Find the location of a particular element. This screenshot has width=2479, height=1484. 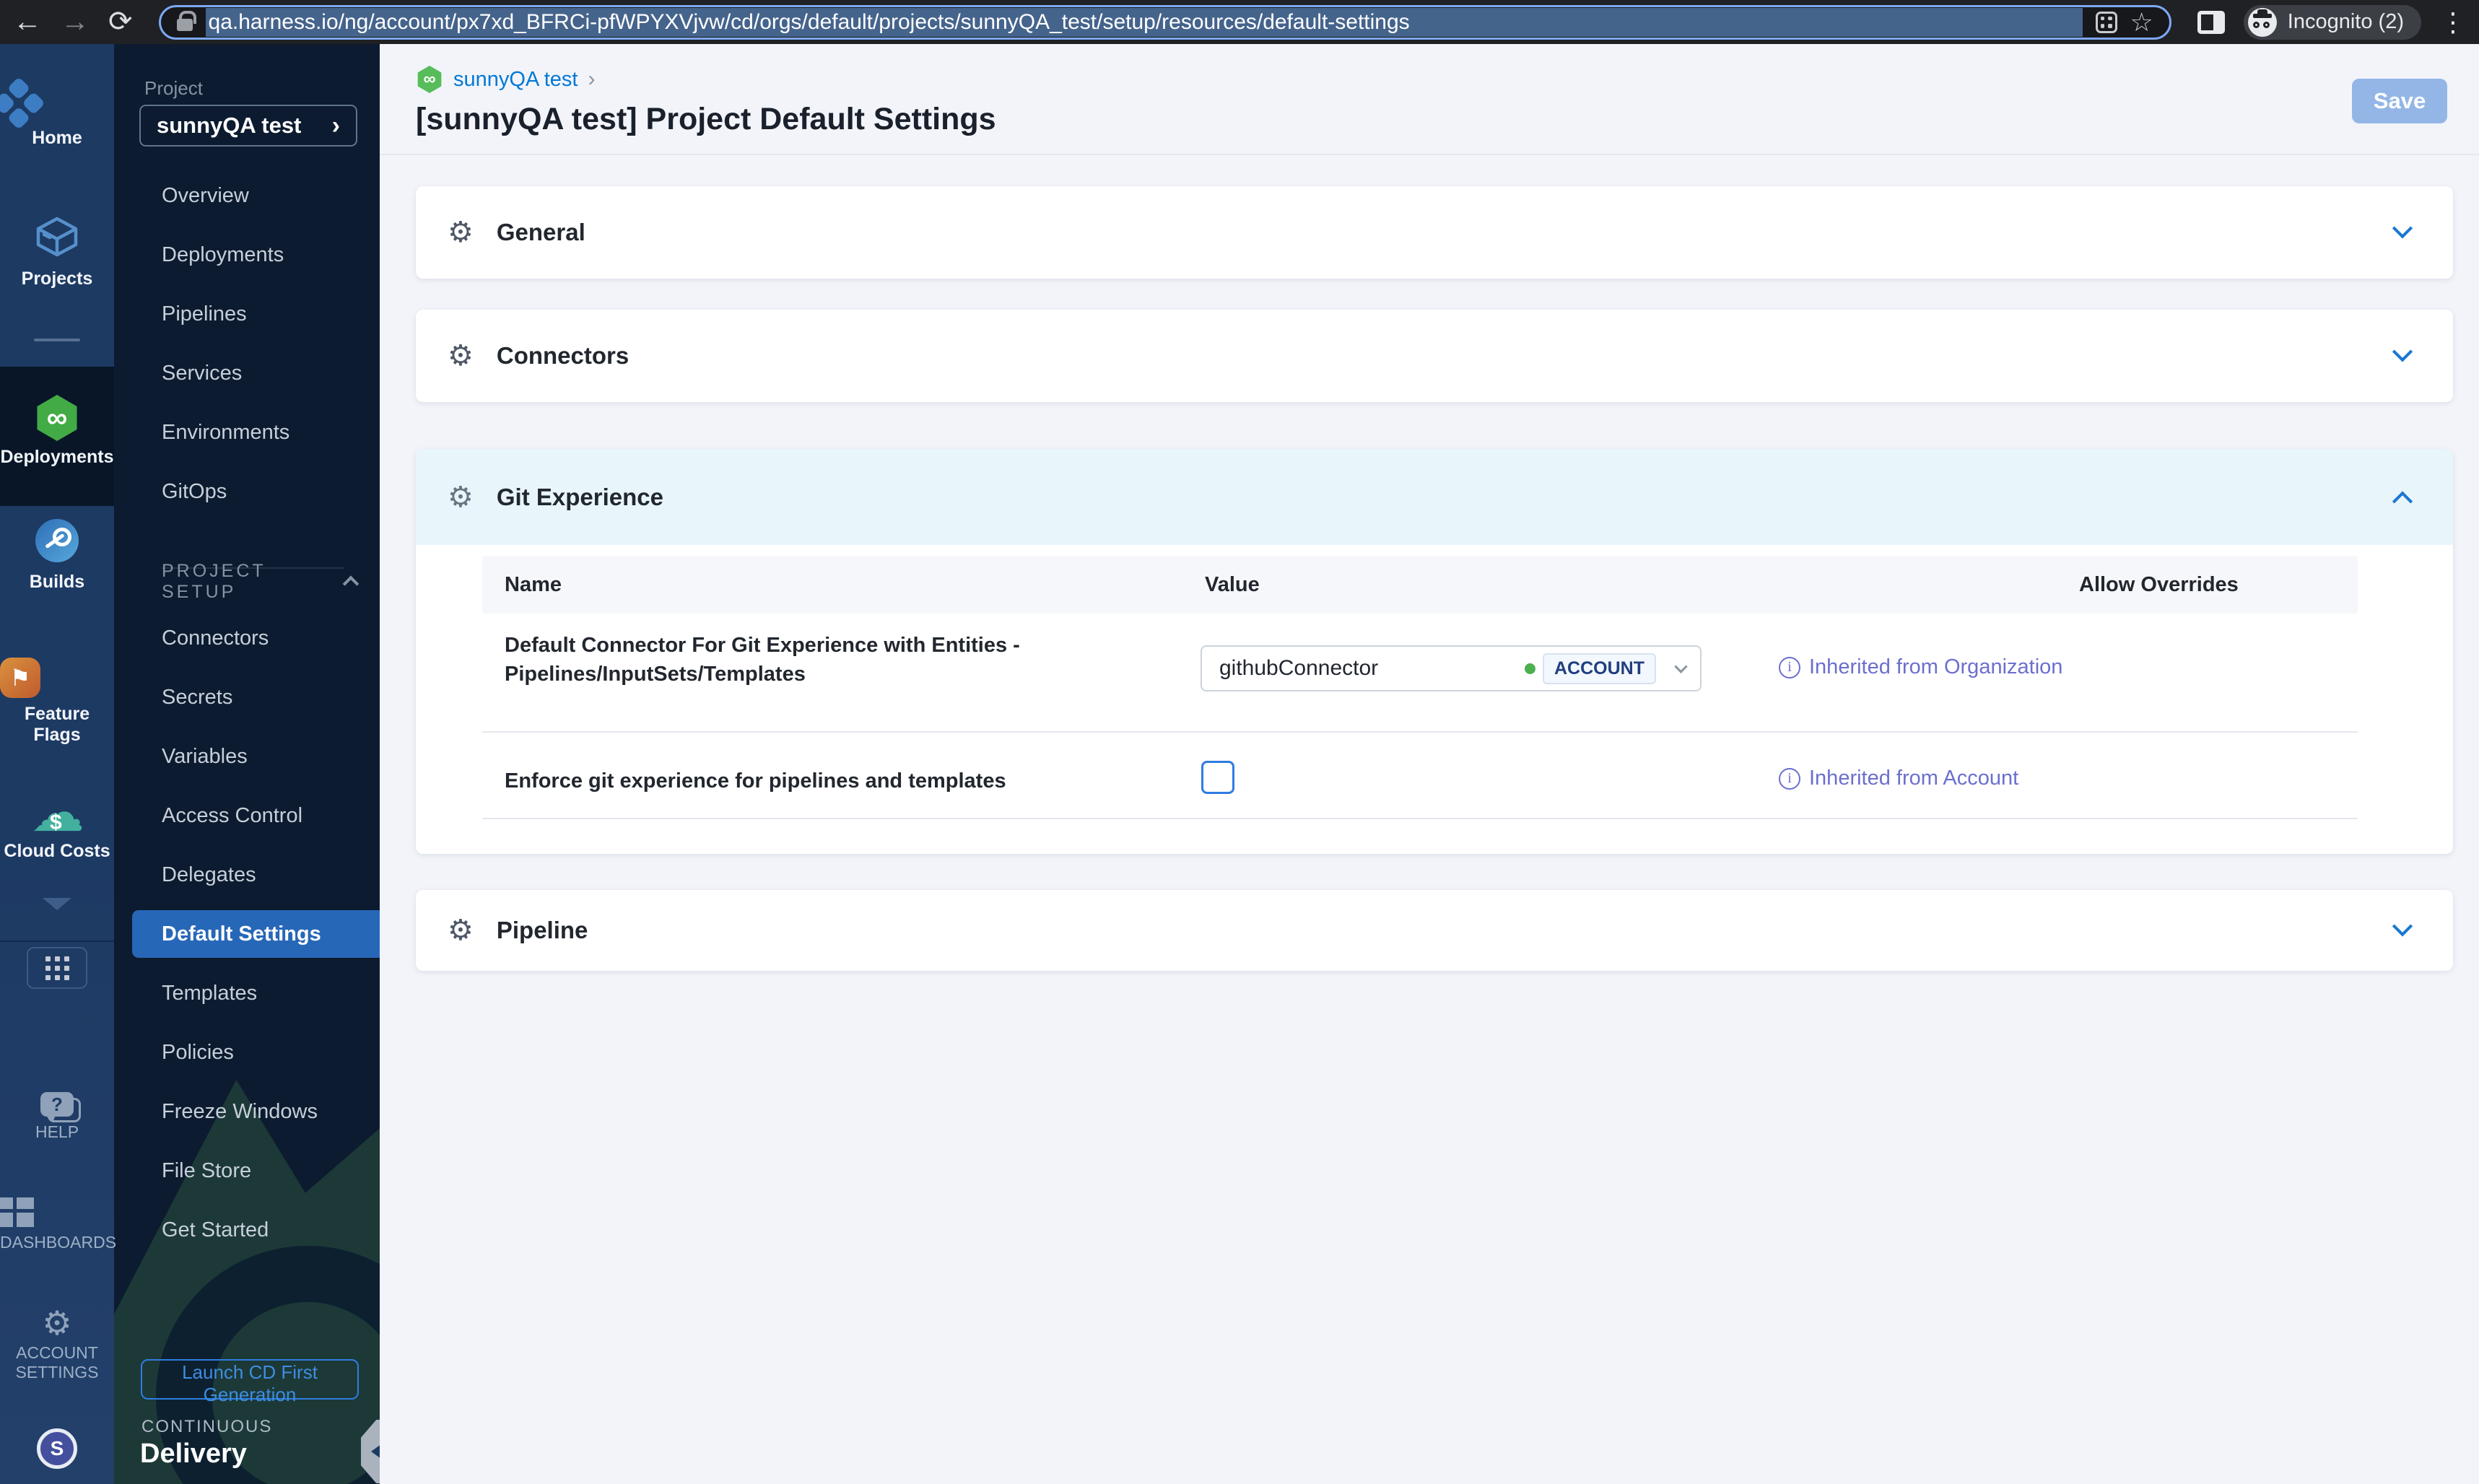

sidebar-item-get-started: Get Started is located at coordinates (247, 1230).